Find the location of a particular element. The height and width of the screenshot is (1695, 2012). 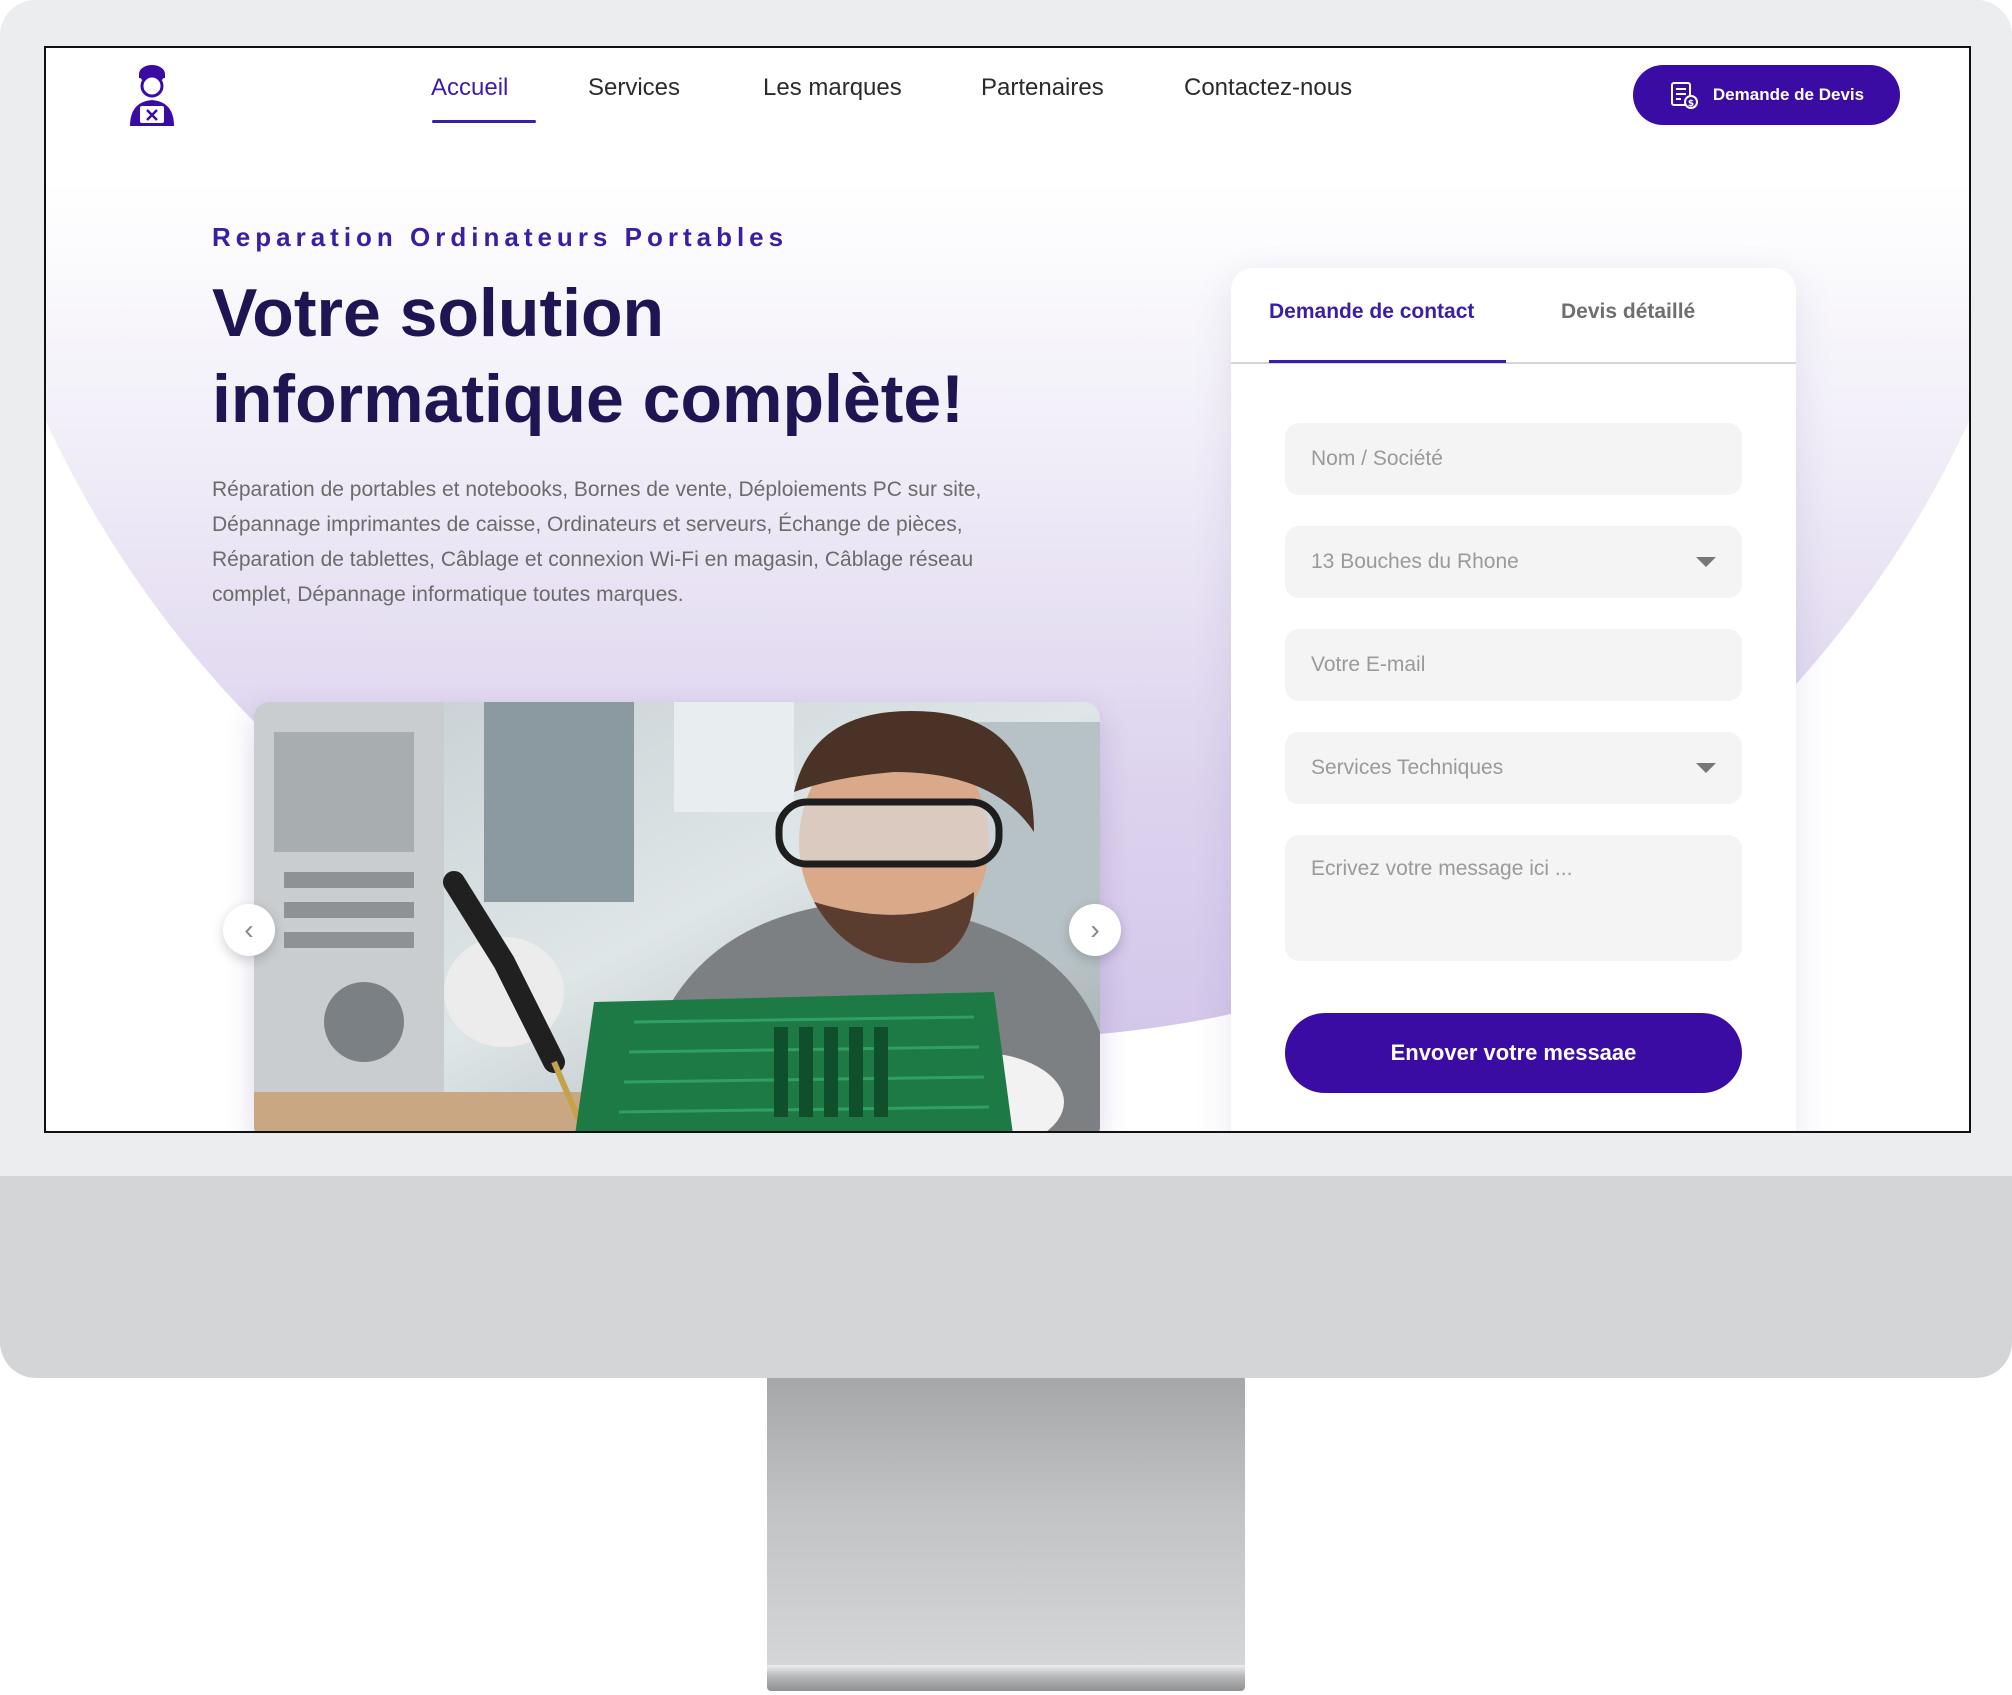

tab-devis-detaille: Devis détaillé is located at coordinates (1628, 312).